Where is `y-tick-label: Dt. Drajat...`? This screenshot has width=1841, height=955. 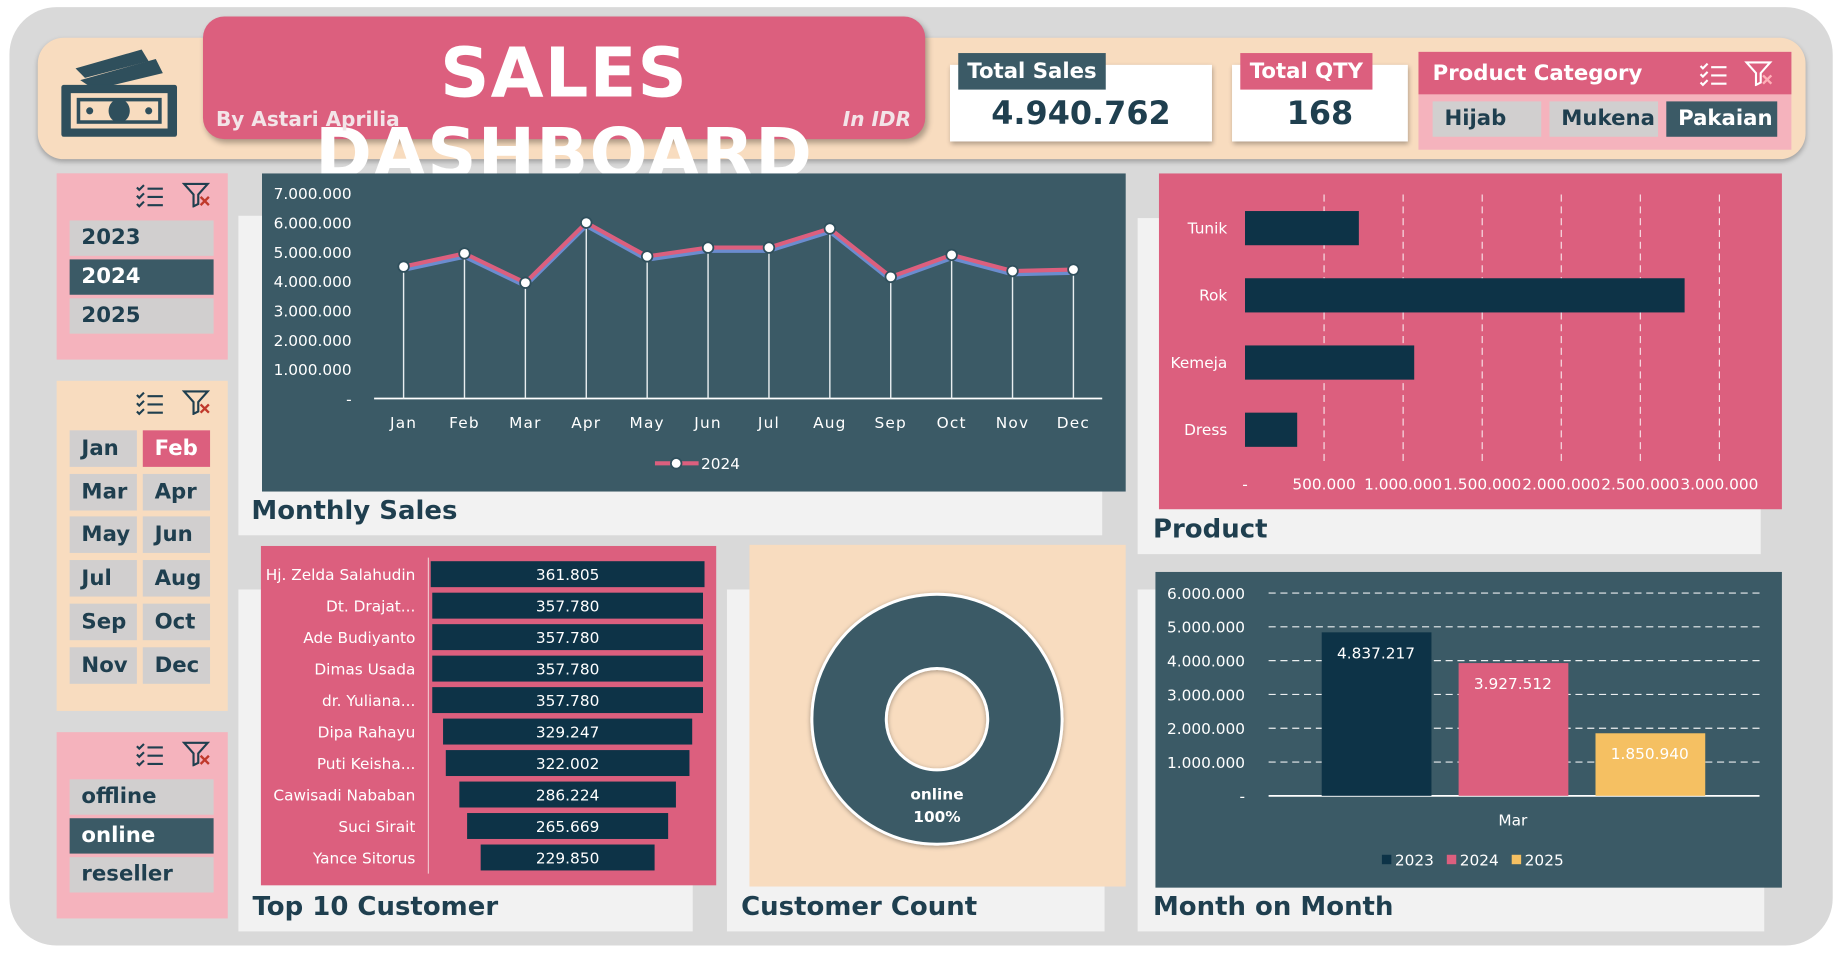 y-tick-label: Dt. Drajat... is located at coordinates (370, 607).